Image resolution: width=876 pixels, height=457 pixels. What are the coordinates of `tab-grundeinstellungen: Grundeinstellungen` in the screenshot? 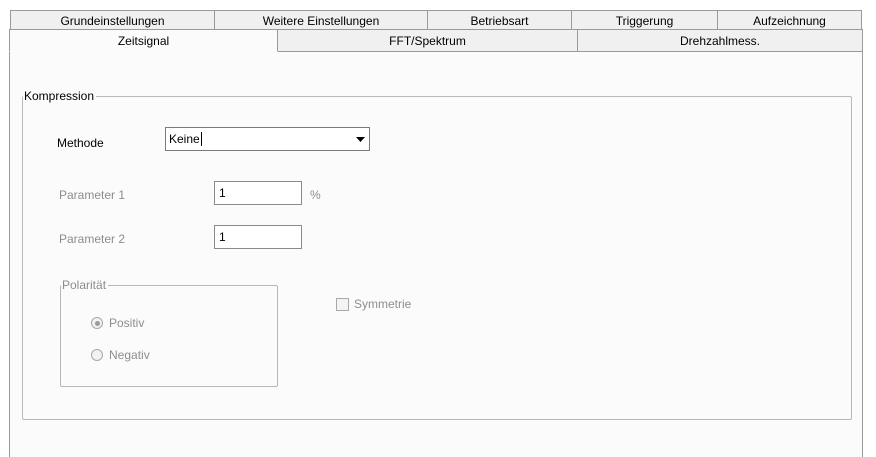 It's located at (112, 20).